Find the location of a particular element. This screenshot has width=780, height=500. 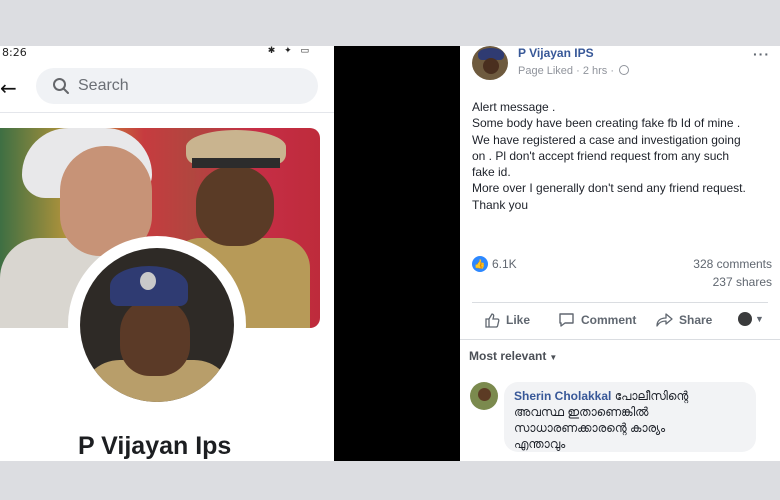

post-action-bar: Like Comment Share ▼ is located at coordinates (622, 320).